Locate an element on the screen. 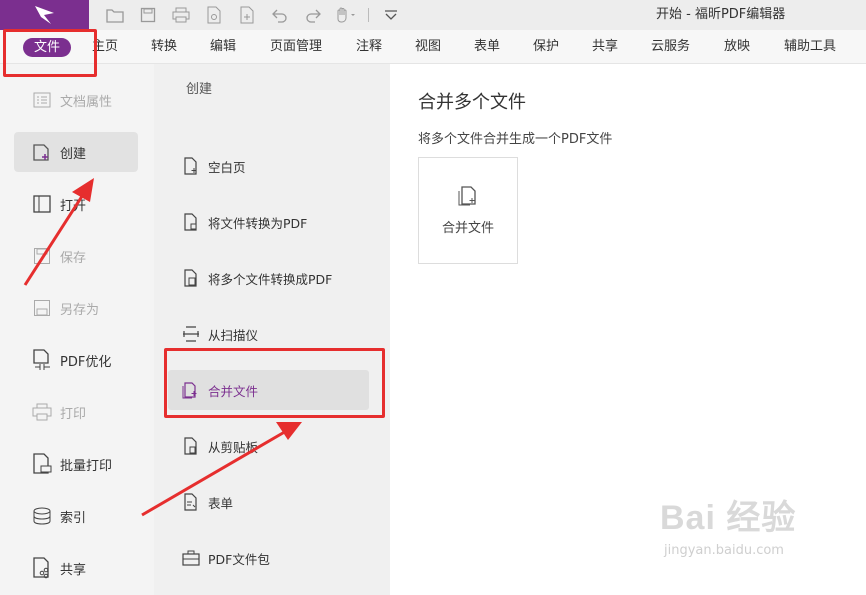  option-label: 空白页 is located at coordinates (227, 167).